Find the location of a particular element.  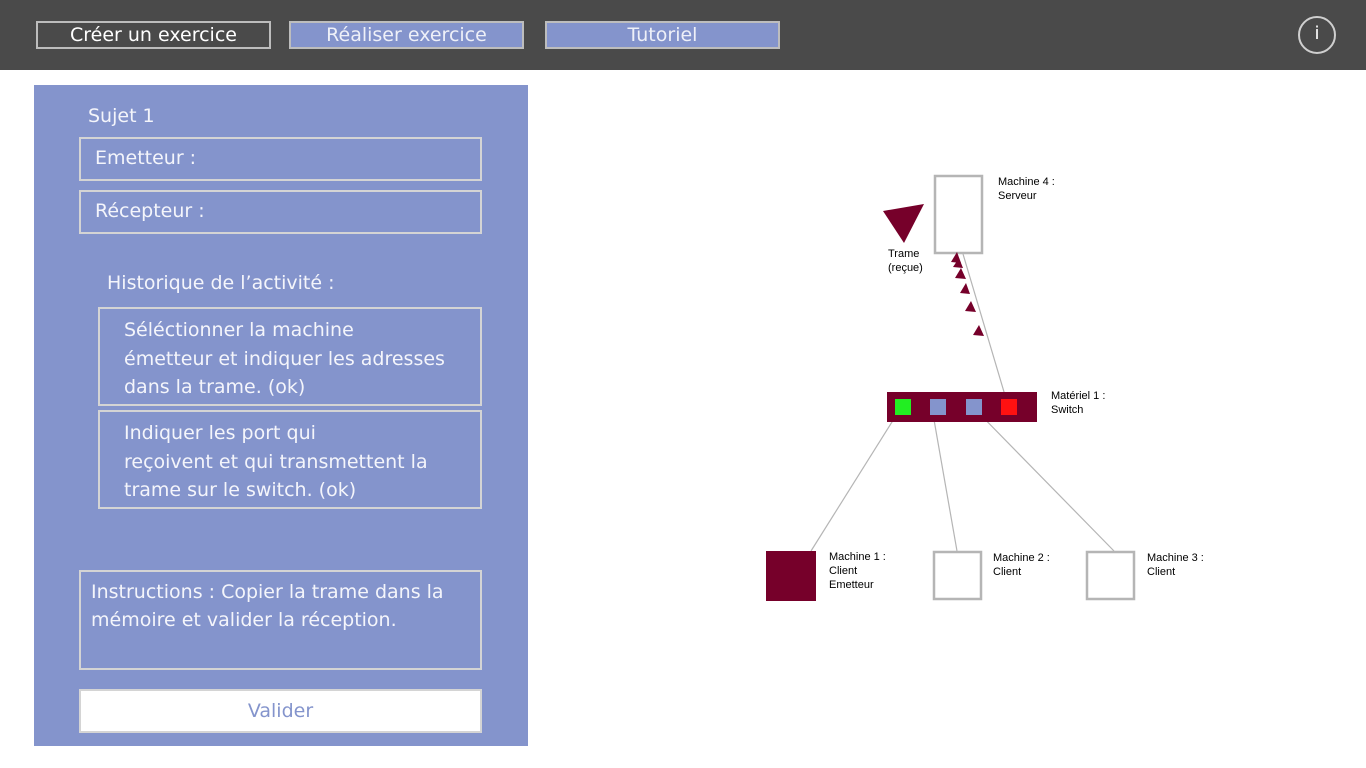

frame-icon is located at coordinates (903, 223).